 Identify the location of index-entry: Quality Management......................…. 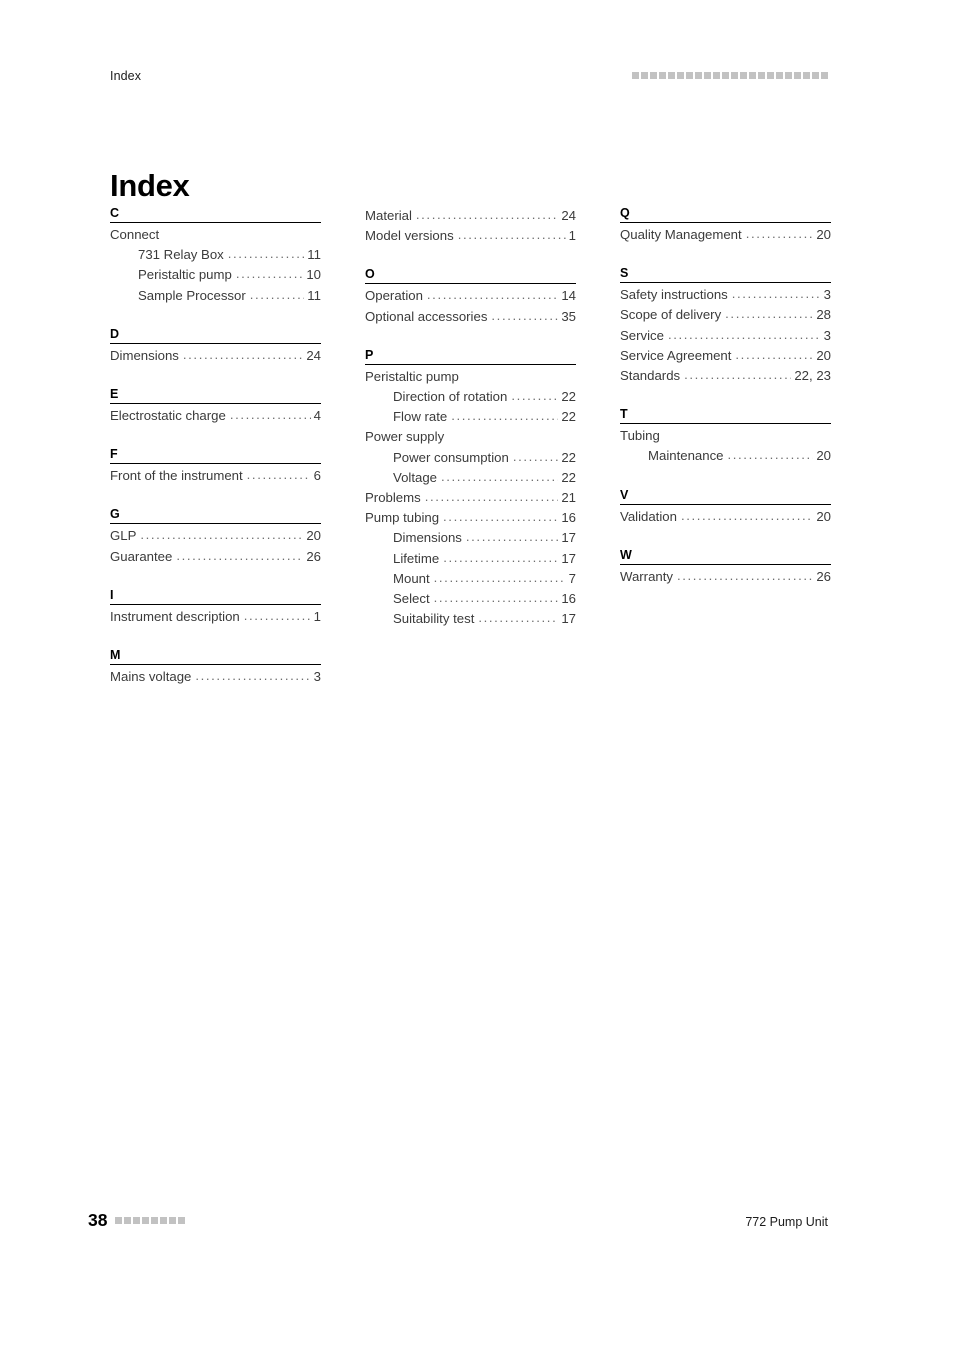
(725, 235).